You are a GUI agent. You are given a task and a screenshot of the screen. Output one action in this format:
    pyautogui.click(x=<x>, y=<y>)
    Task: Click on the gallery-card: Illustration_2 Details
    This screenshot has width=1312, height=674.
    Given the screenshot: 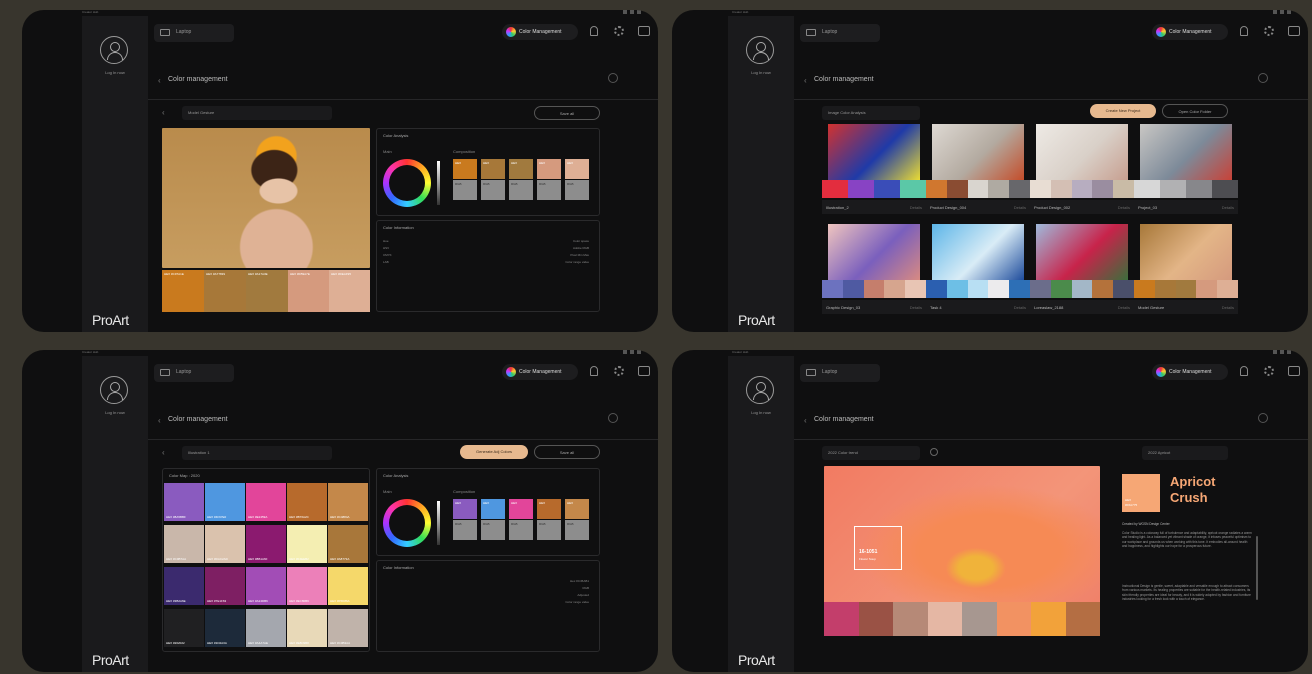 What is the action you would take?
    pyautogui.click(x=874, y=170)
    